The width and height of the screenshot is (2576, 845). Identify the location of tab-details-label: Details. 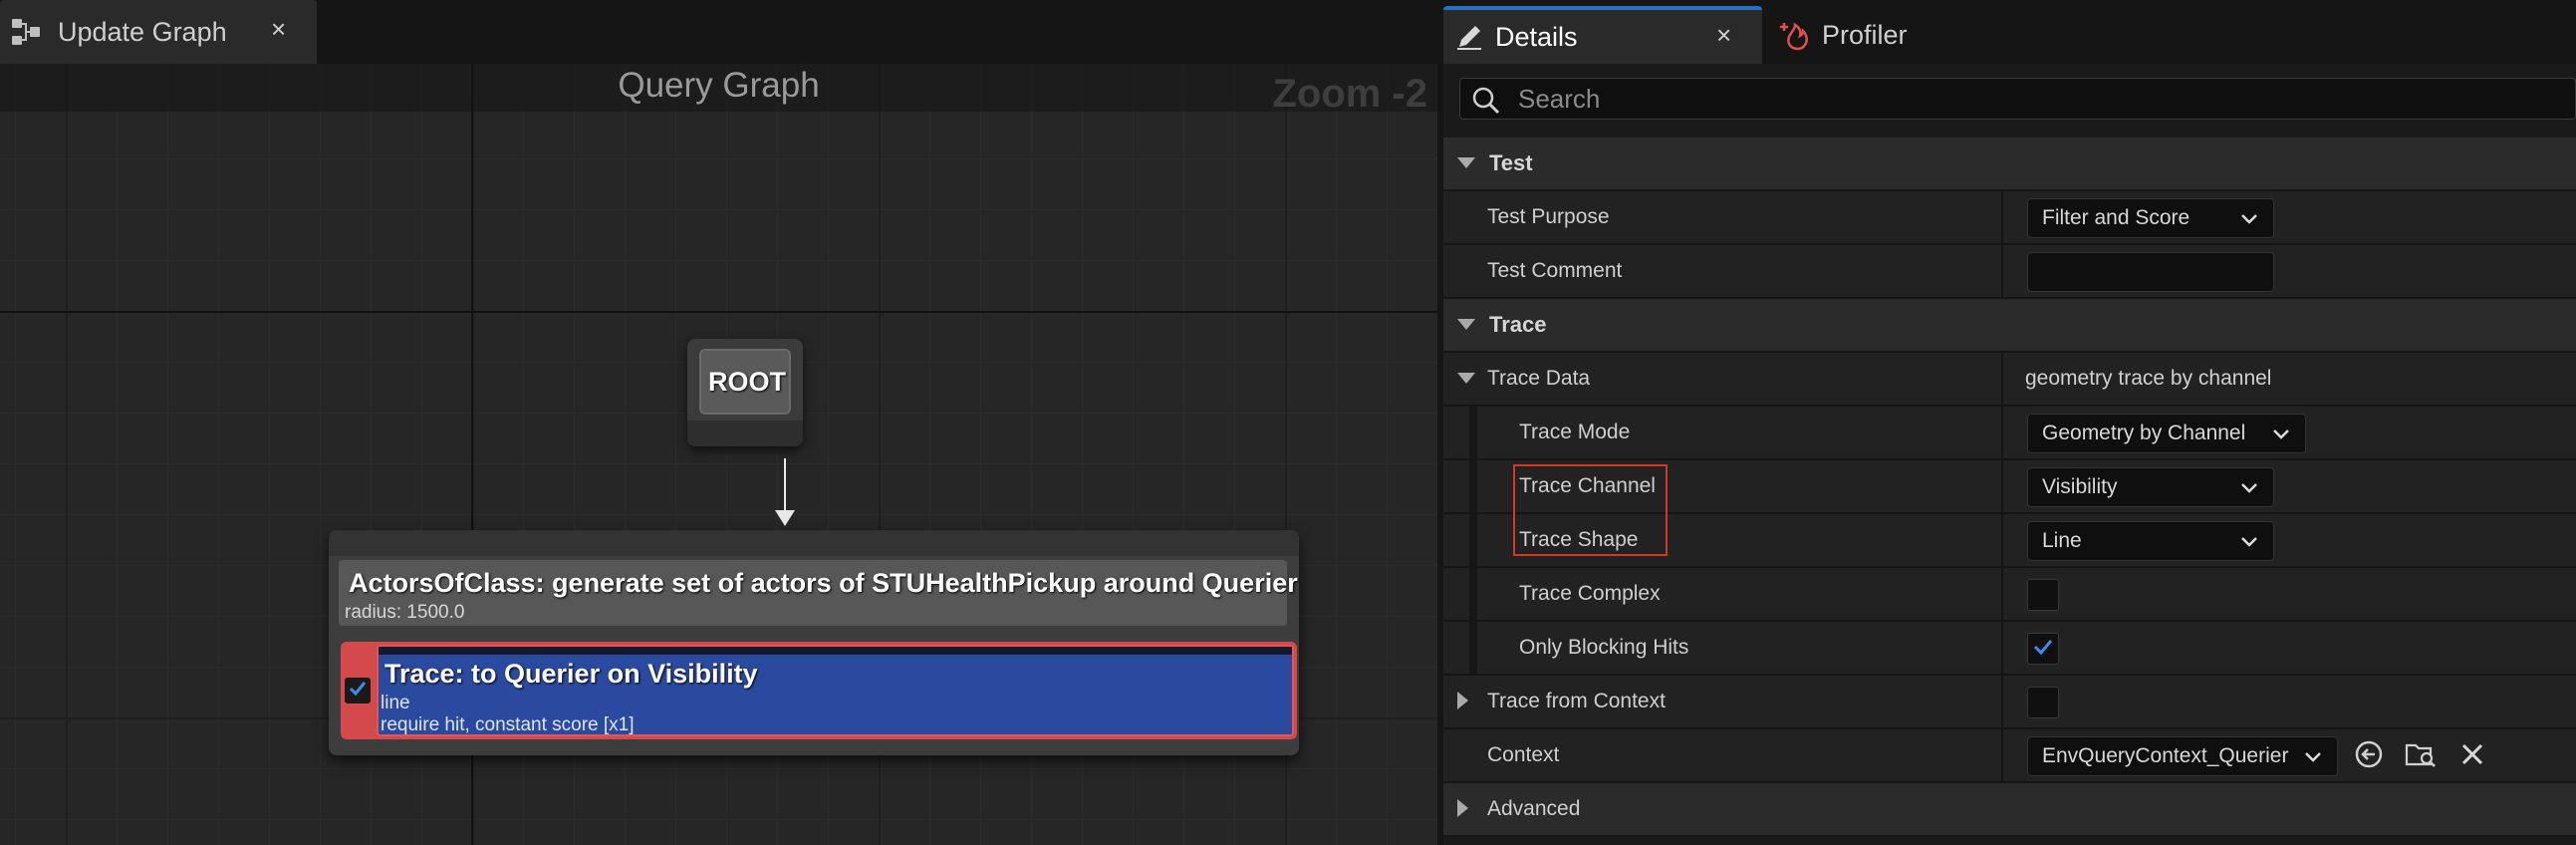
(1536, 36).